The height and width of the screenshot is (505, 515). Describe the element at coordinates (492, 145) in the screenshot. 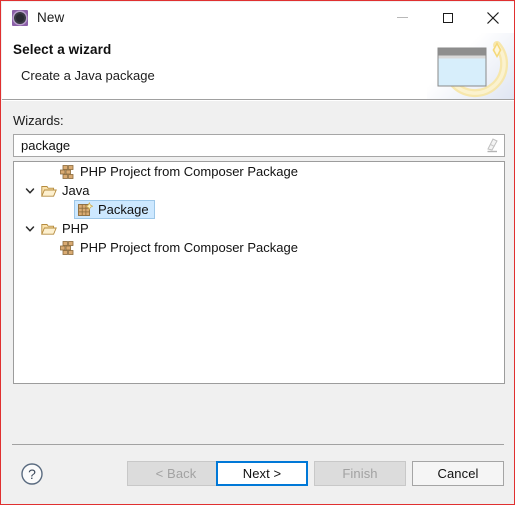

I see `clear-icon` at that location.